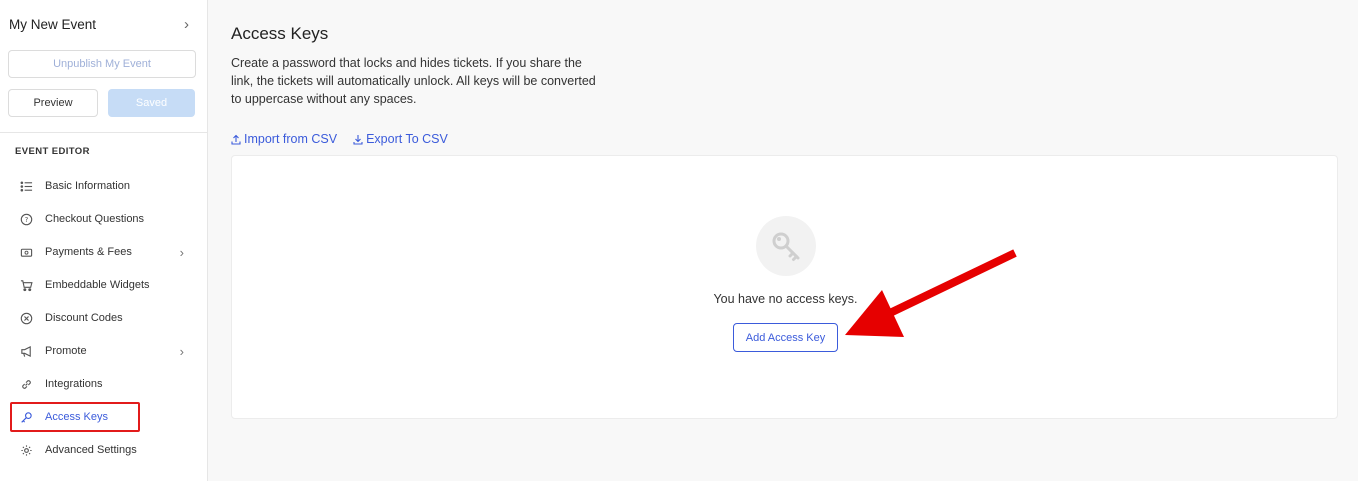 This screenshot has width=1358, height=481. Describe the element at coordinates (358, 139) in the screenshot. I see `download-icon` at that location.